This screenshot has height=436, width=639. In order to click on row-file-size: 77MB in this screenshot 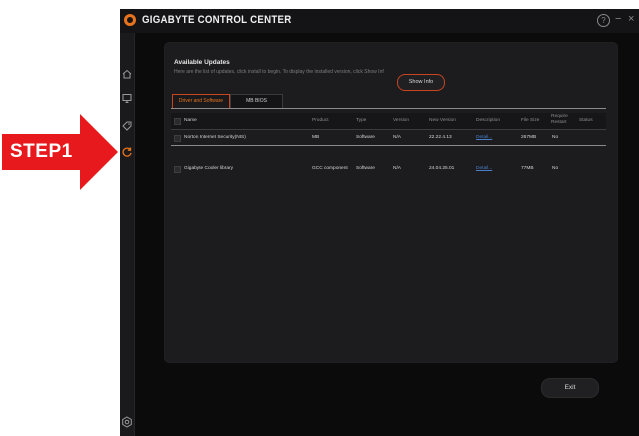, I will do `click(527, 168)`.